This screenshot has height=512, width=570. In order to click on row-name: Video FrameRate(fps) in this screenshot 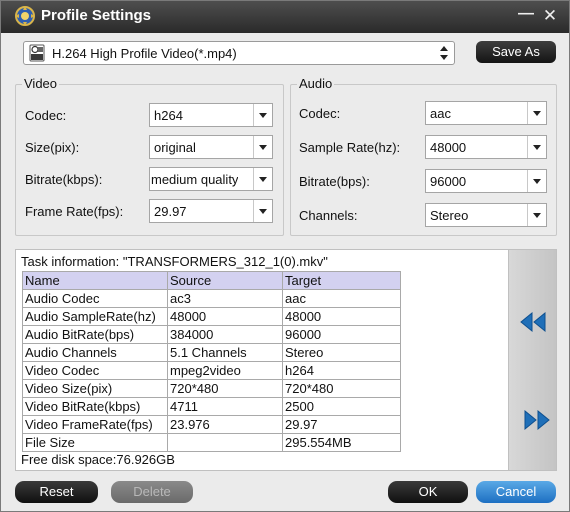, I will do `click(95, 424)`.